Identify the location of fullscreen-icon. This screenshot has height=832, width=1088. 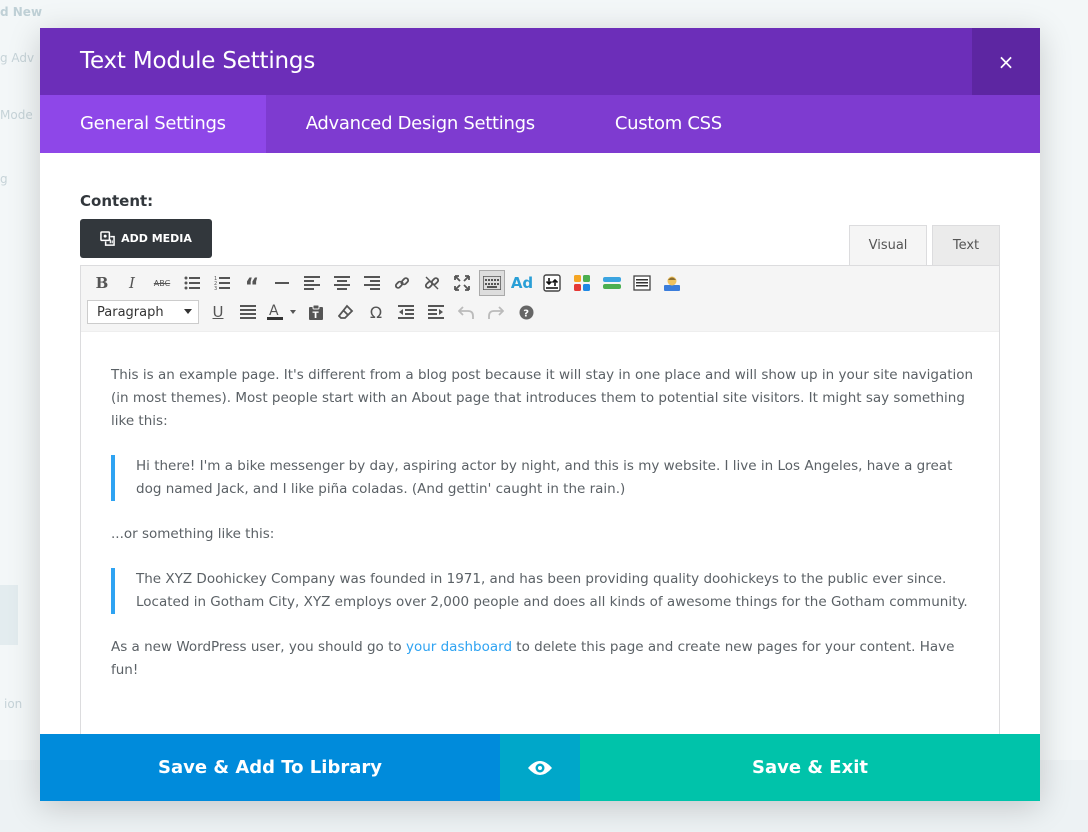
(462, 283).